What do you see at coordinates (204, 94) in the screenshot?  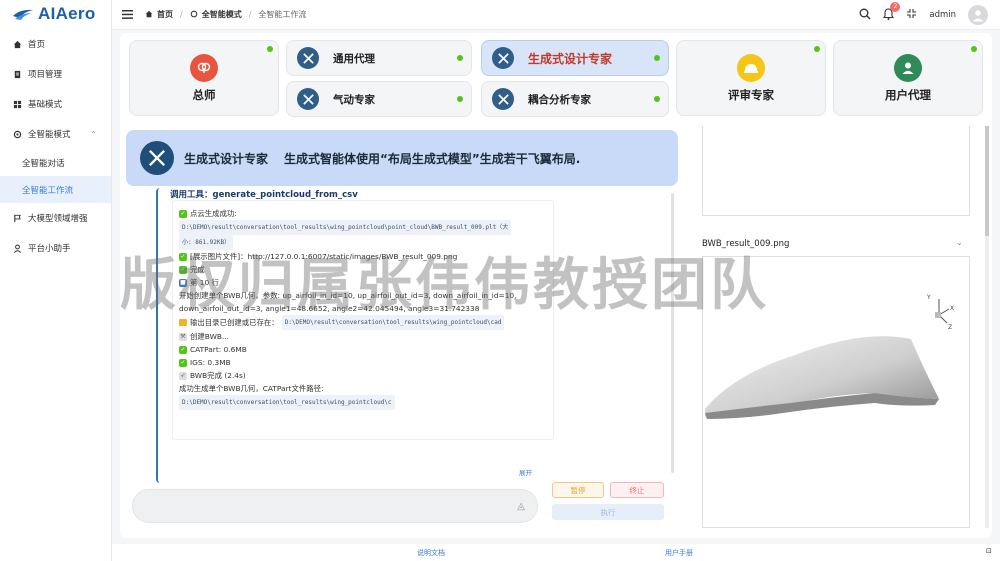 I see `agent-title: 总师` at bounding box center [204, 94].